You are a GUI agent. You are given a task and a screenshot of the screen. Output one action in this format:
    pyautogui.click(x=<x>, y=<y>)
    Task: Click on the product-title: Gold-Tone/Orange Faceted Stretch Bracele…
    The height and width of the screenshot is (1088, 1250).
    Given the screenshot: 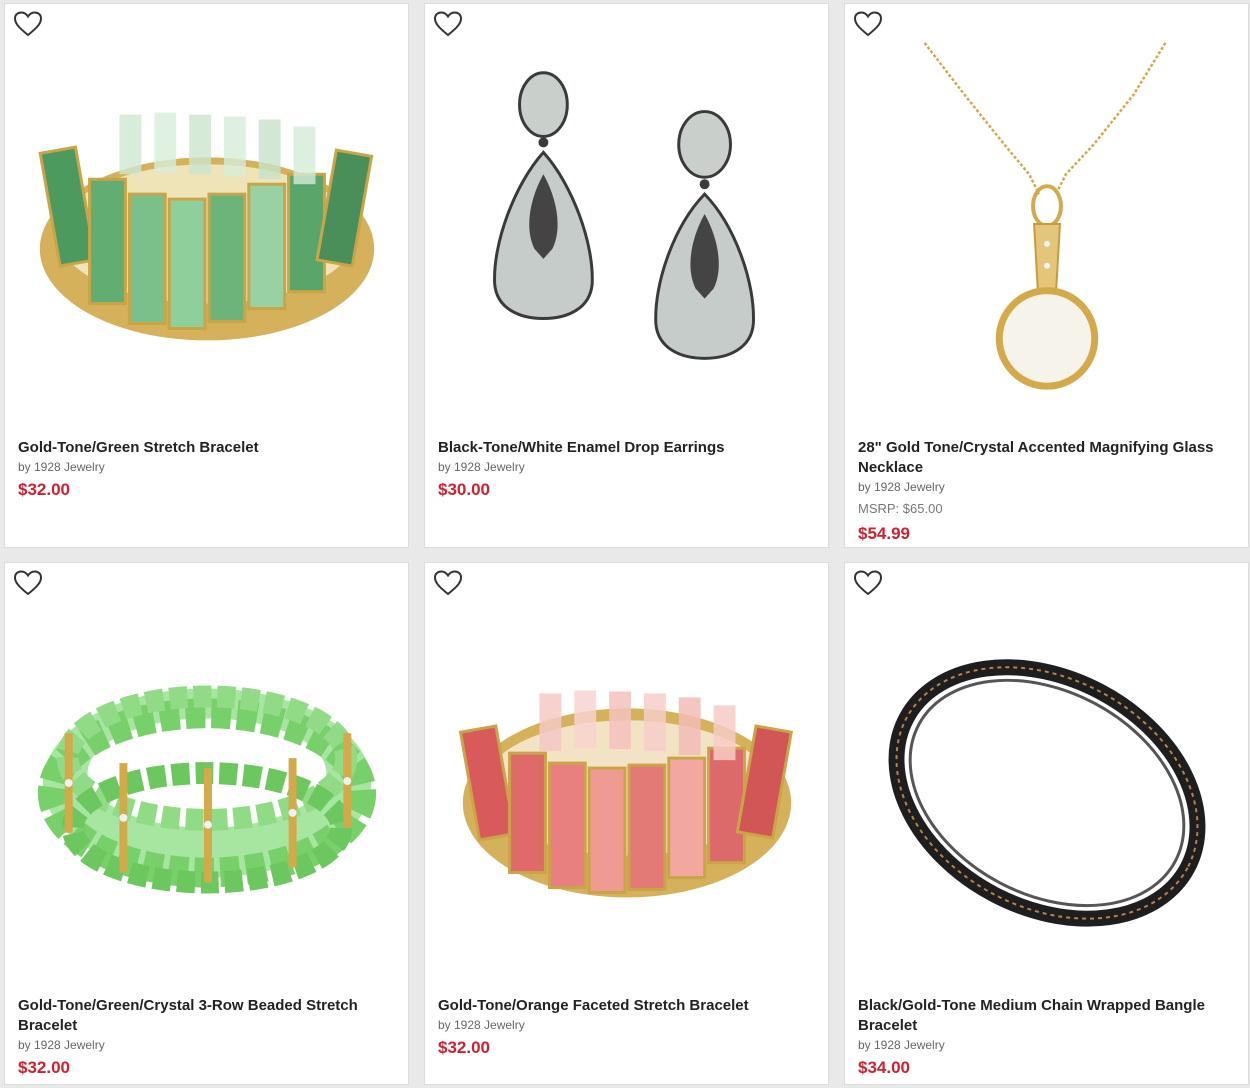 What is the action you would take?
    pyautogui.click(x=627, y=1006)
    